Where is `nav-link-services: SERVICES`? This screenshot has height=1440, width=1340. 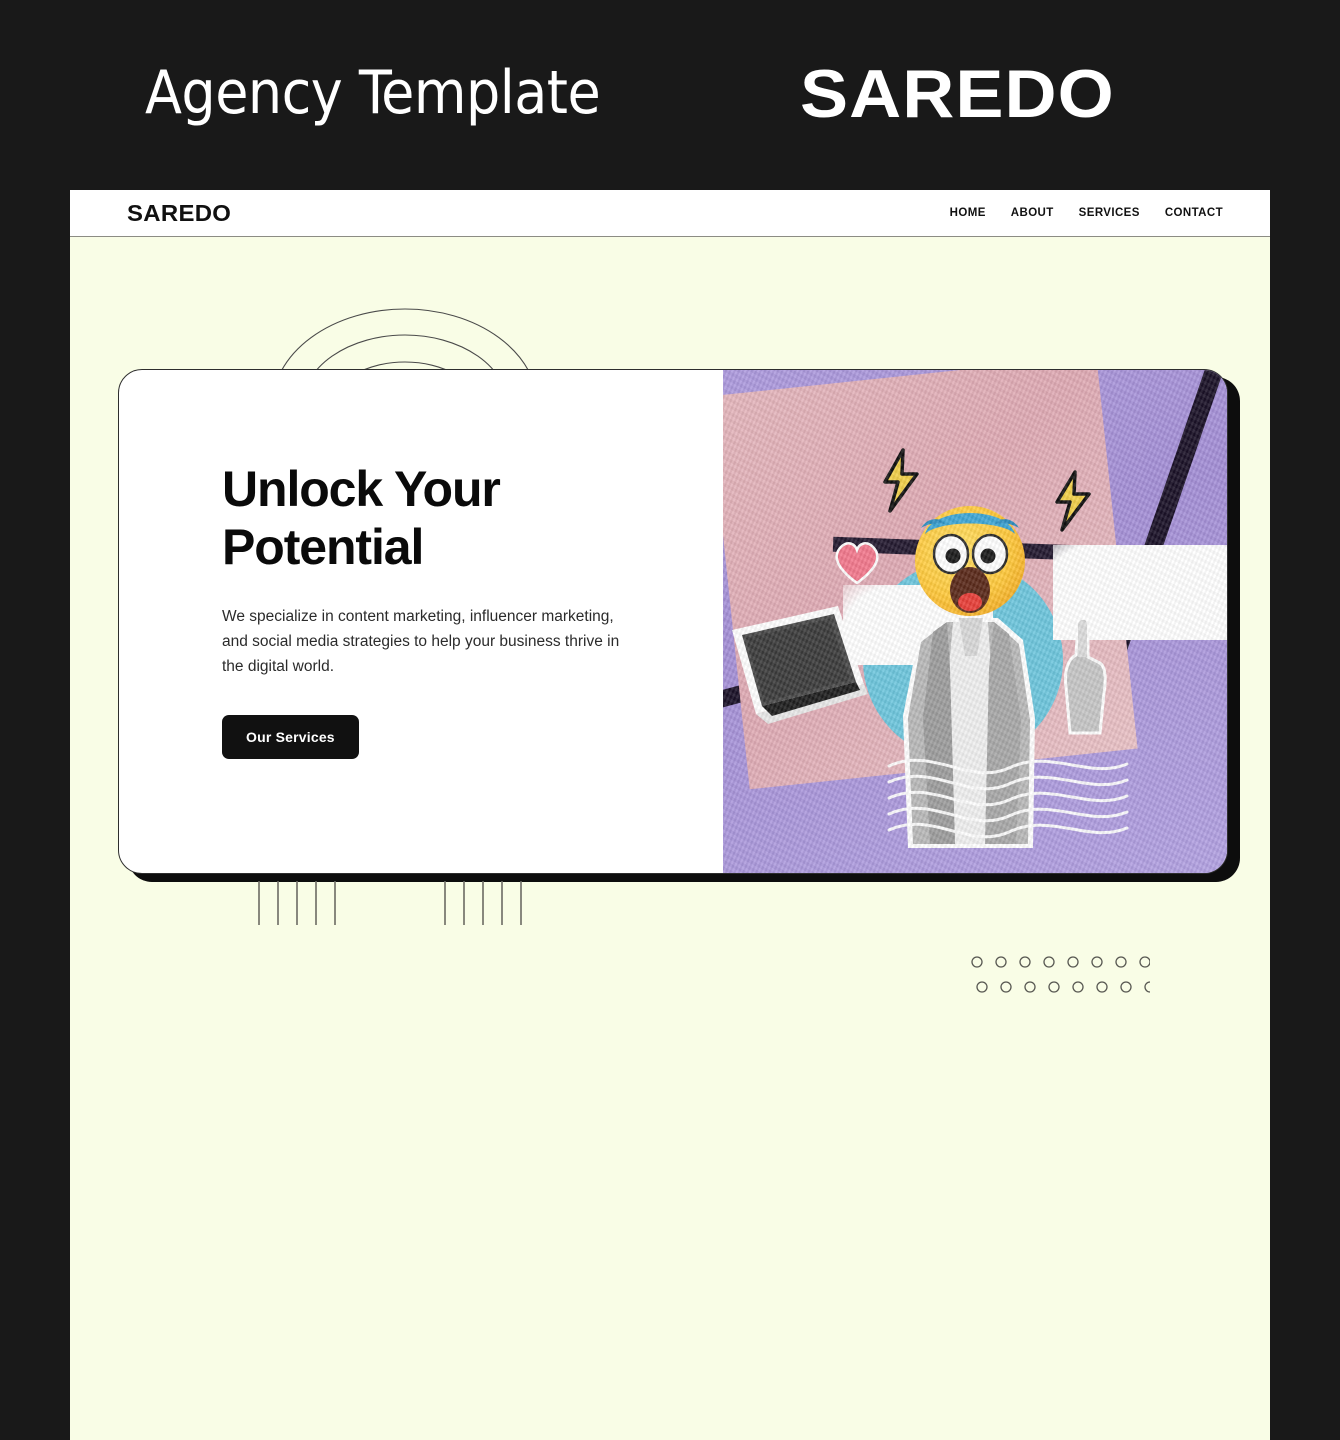
nav-link-services: SERVICES is located at coordinates (1109, 213).